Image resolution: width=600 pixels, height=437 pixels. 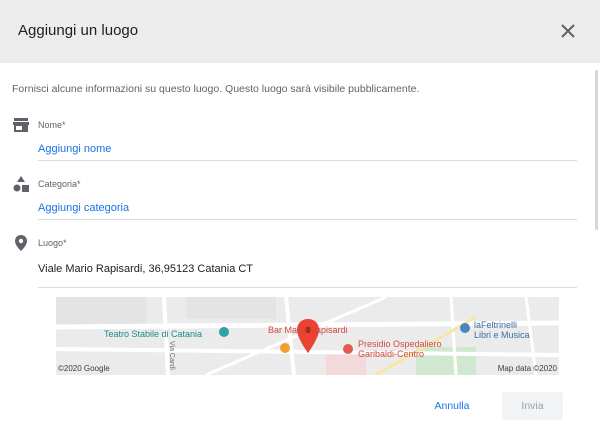 What do you see at coordinates (153, 334) in the screenshot?
I see `map-label-theatre: Teatro Stabile di Catania` at bounding box center [153, 334].